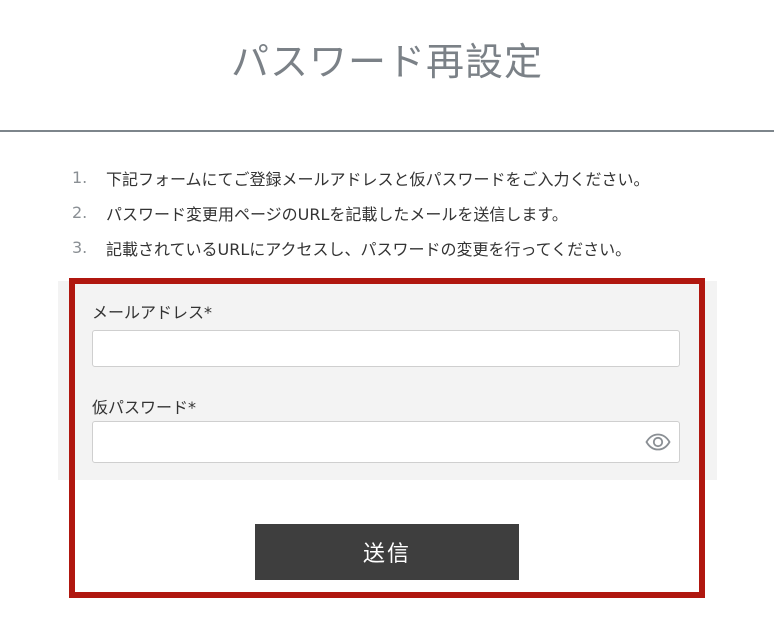 The height and width of the screenshot is (619, 774). What do you see at coordinates (386, 348) in the screenshot?
I see `email-input` at bounding box center [386, 348].